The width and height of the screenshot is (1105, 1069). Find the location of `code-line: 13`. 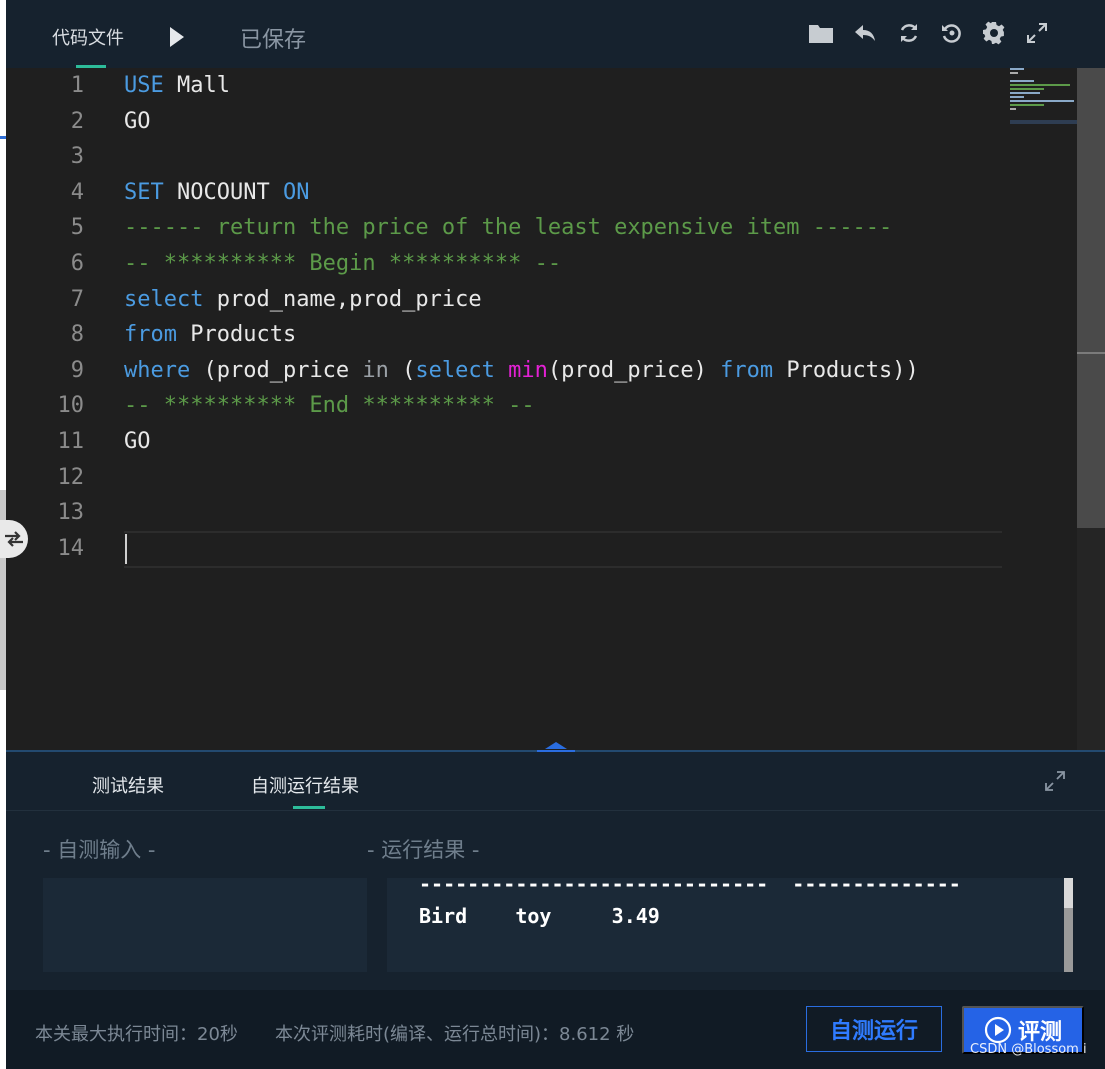

code-line: 13 is located at coordinates (506, 513).